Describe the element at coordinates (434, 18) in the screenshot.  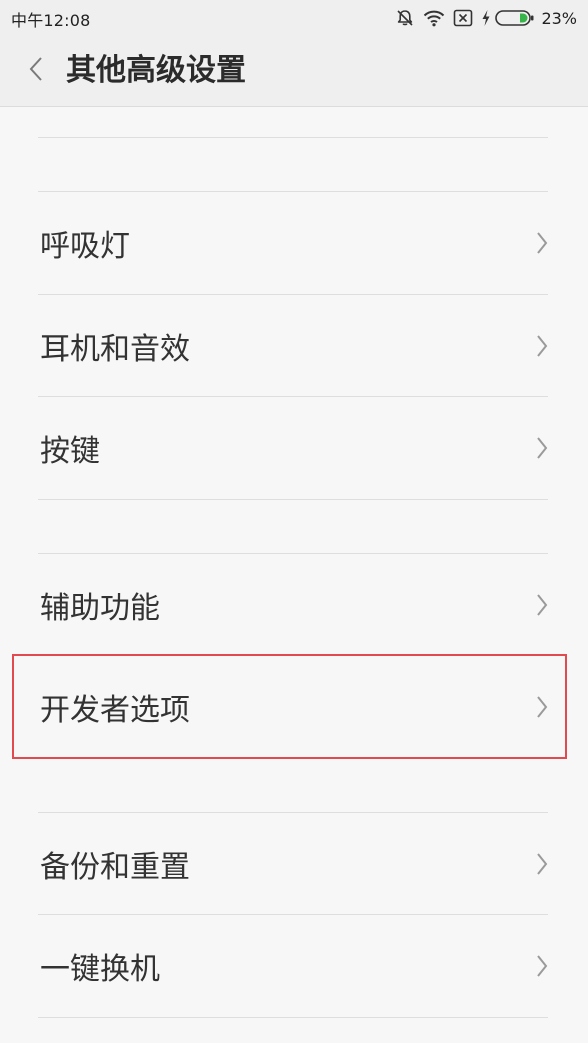
I see `wifi-icon` at that location.